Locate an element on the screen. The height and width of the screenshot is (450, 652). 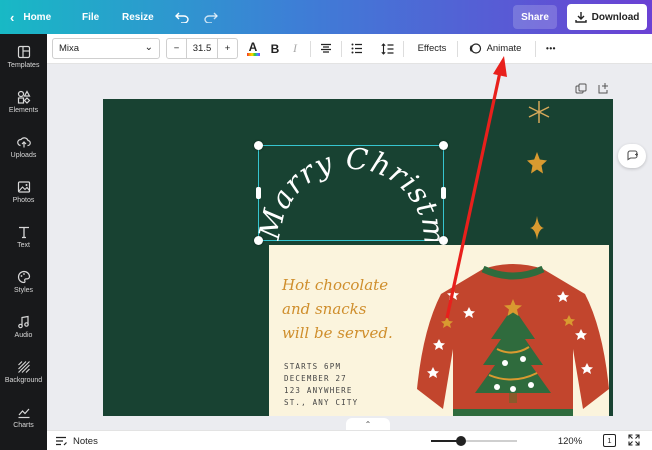
curved-headline: Marry Christmas is located at coordinates (351, 193).